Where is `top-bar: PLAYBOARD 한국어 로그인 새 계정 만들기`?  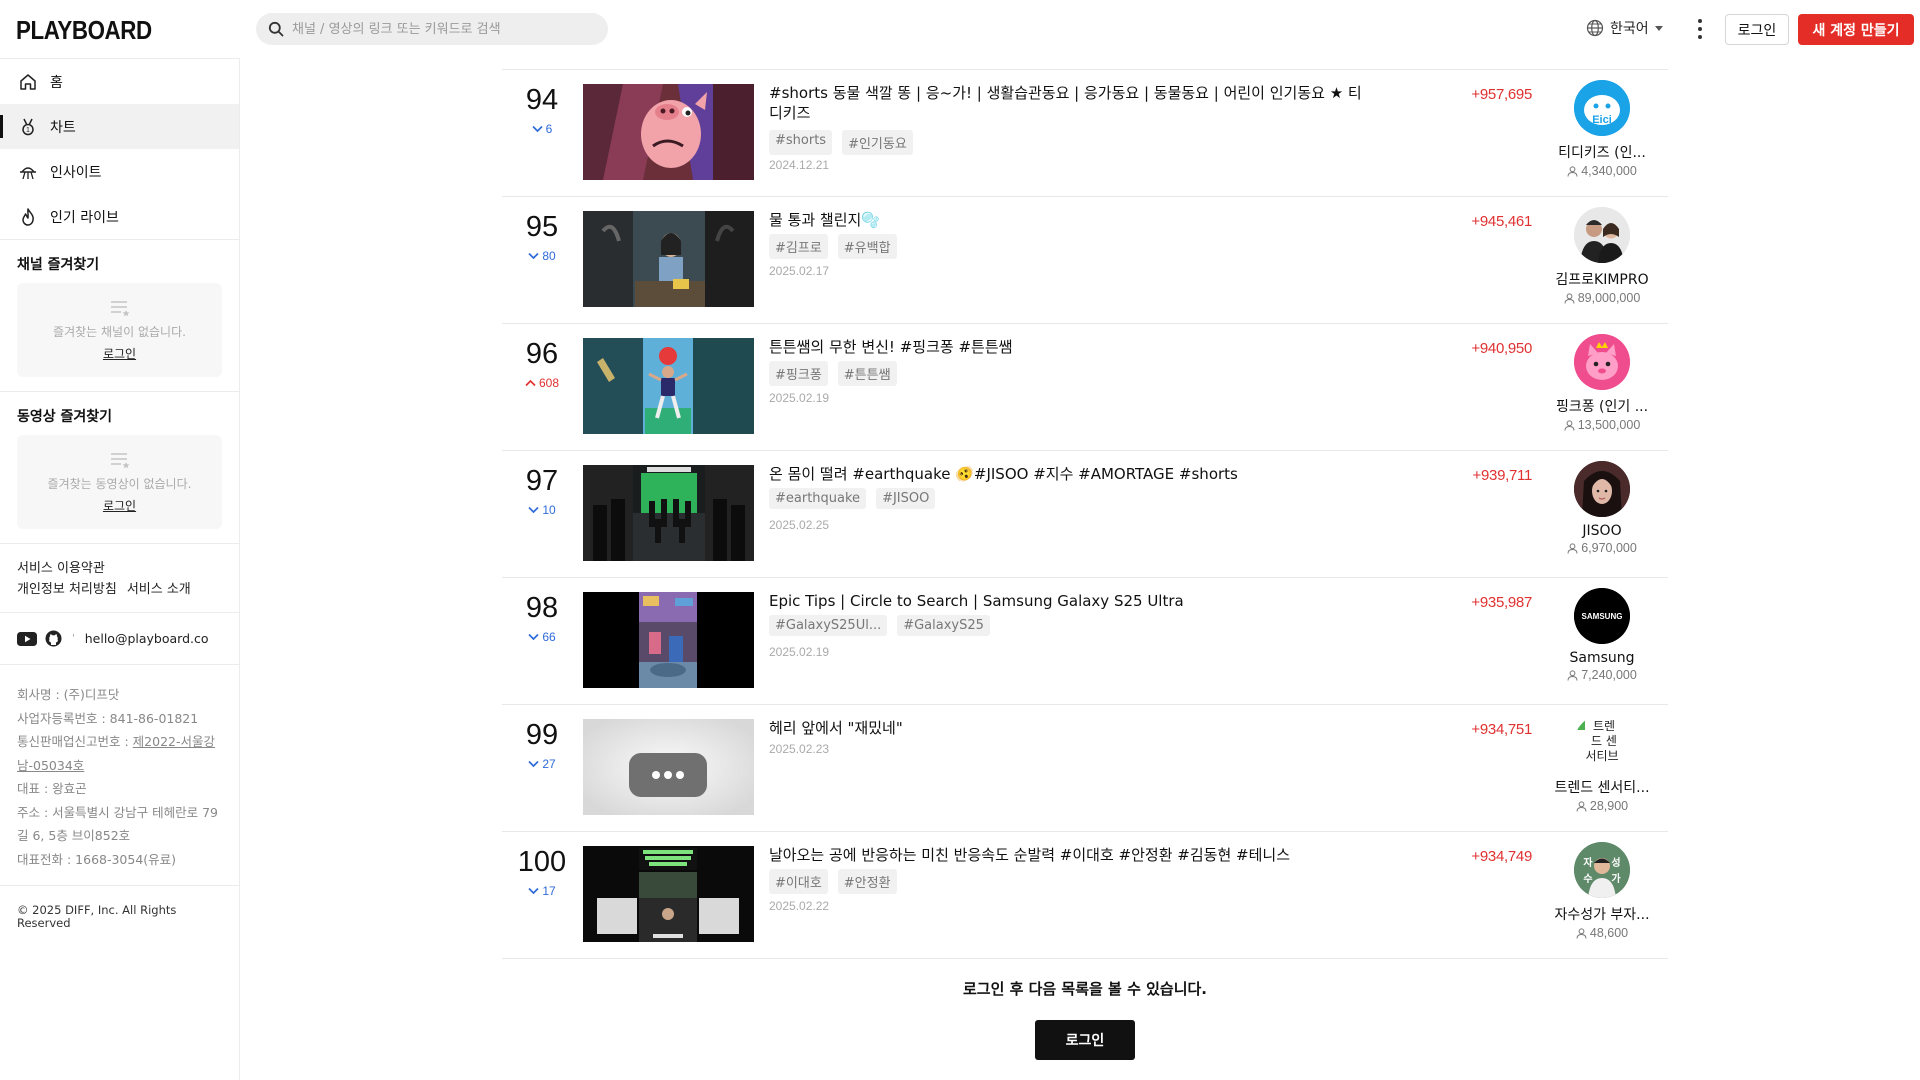
top-bar: PLAYBOARD 한국어 로그인 새 계정 만들기 is located at coordinates (960, 29).